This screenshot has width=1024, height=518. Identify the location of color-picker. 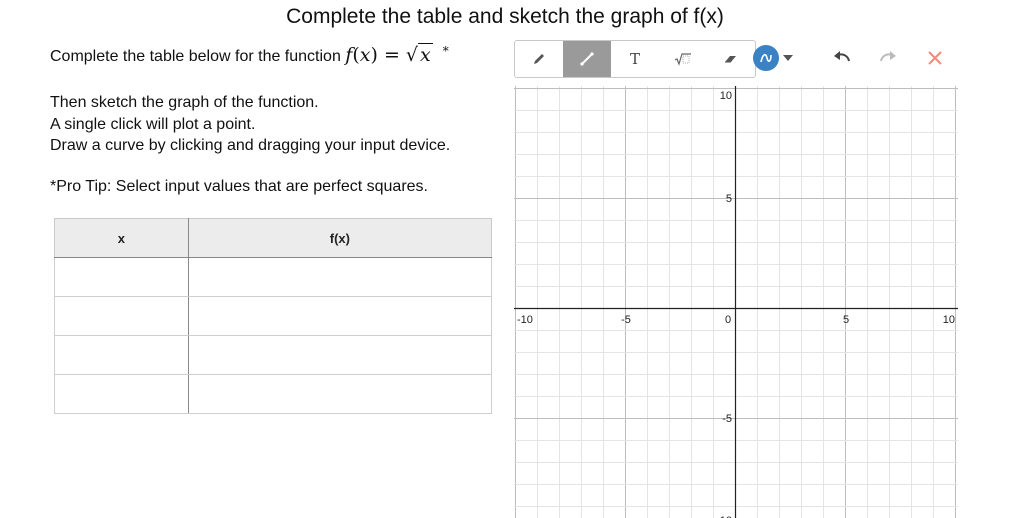
(773, 58).